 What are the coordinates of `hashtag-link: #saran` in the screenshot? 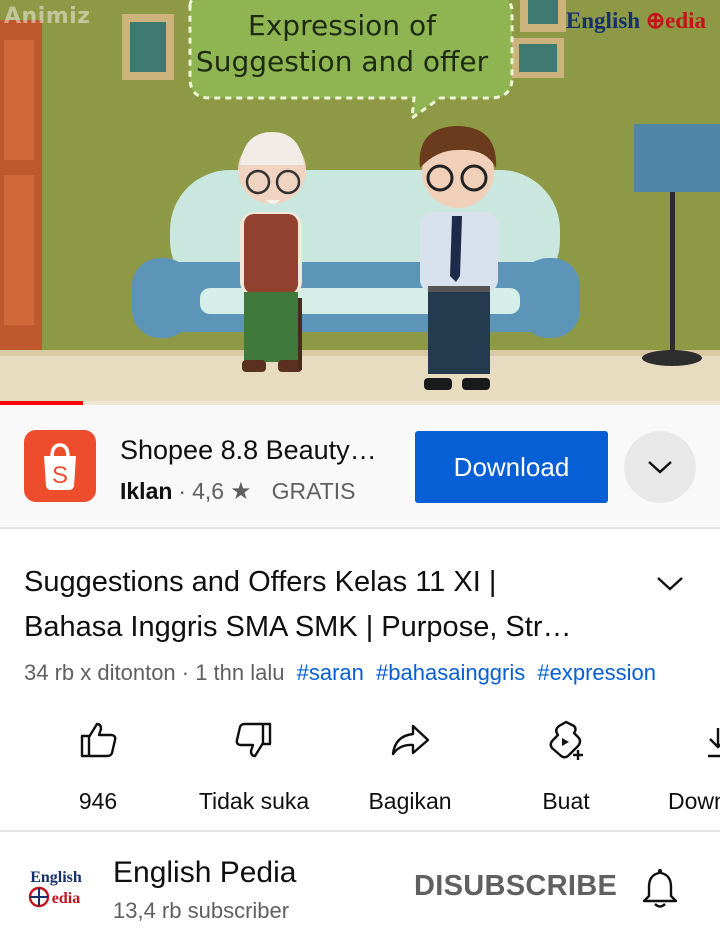 It's located at (330, 672).